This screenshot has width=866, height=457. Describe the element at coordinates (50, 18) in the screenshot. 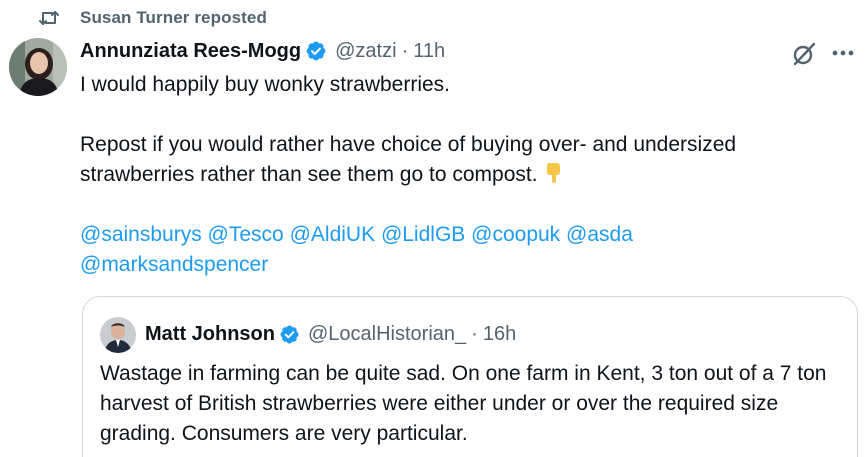

I see `repost-icon` at that location.